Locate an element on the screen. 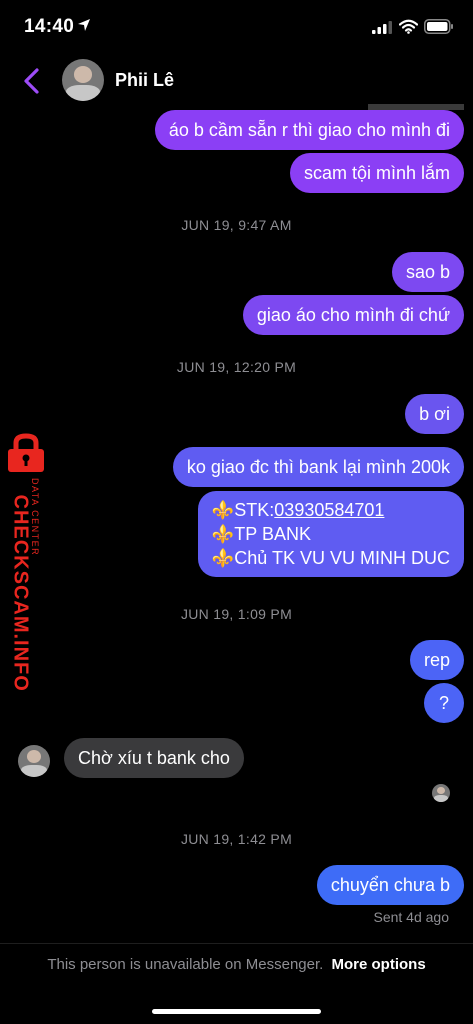 The image size is (473, 1024). watermark-subtitle: DATA CENTER is located at coordinates (35, 517).